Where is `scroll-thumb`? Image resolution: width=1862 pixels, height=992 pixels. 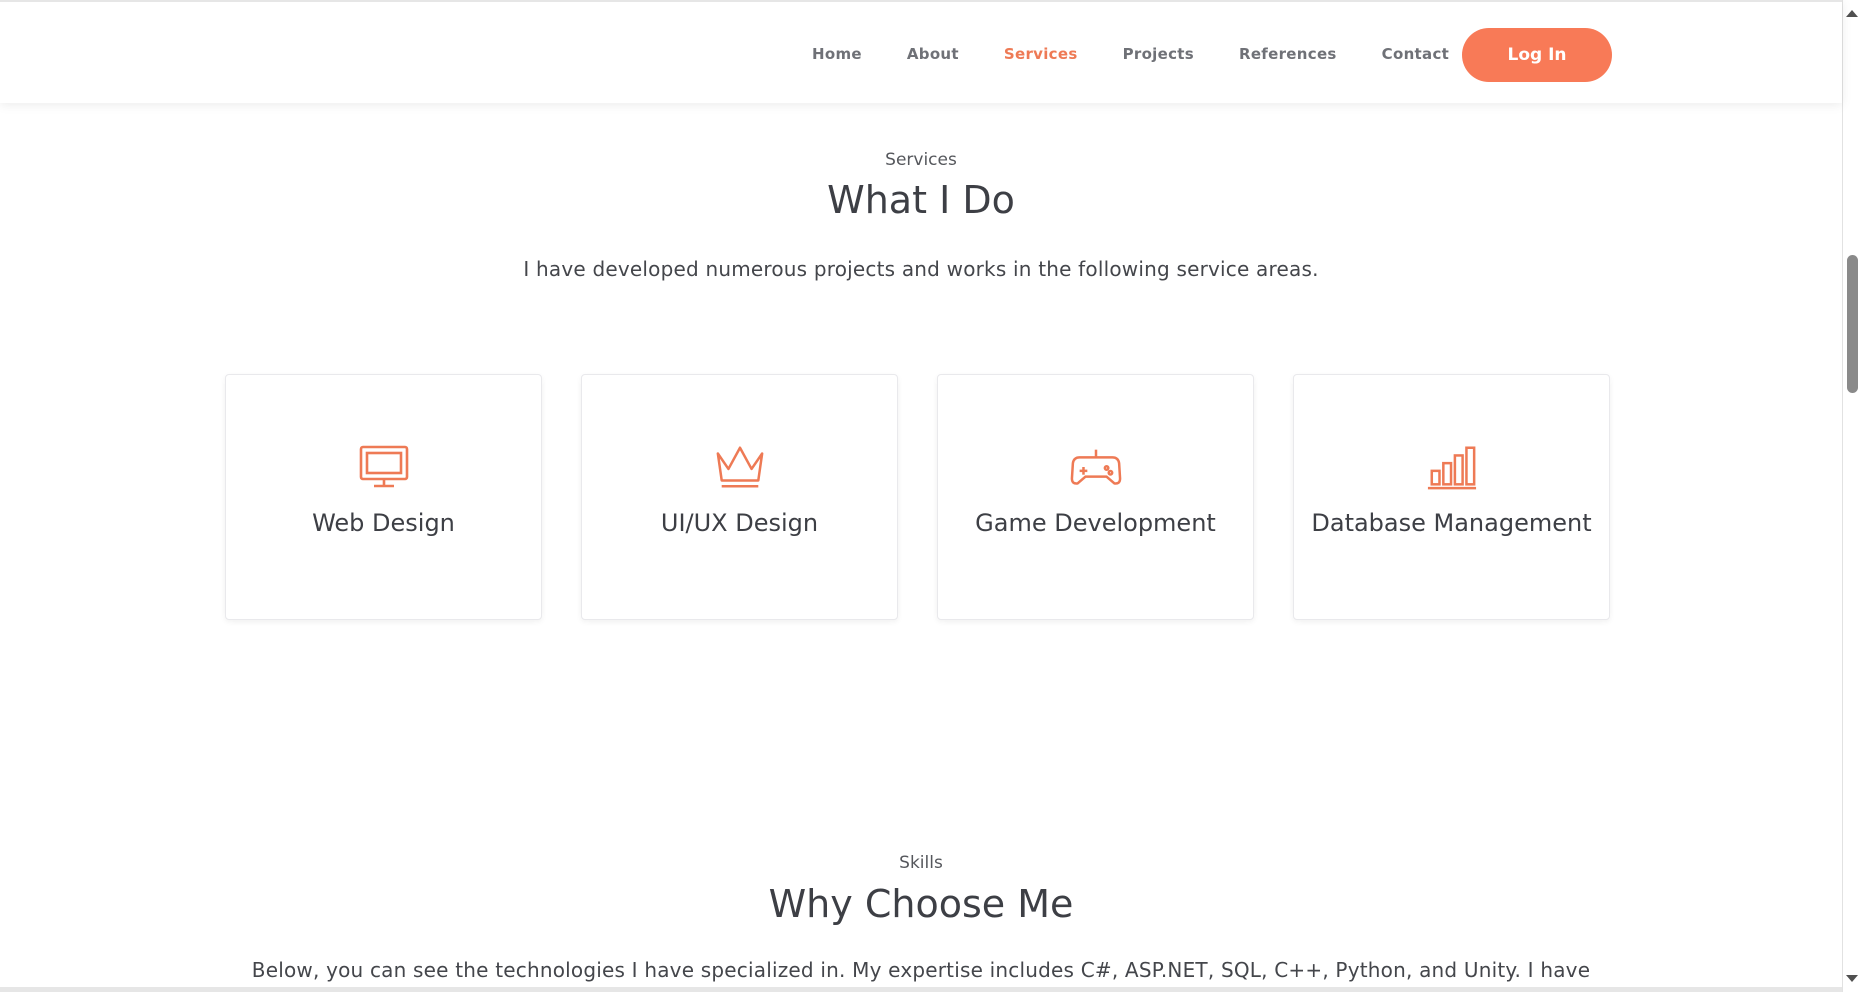
scroll-thumb is located at coordinates (1852, 324).